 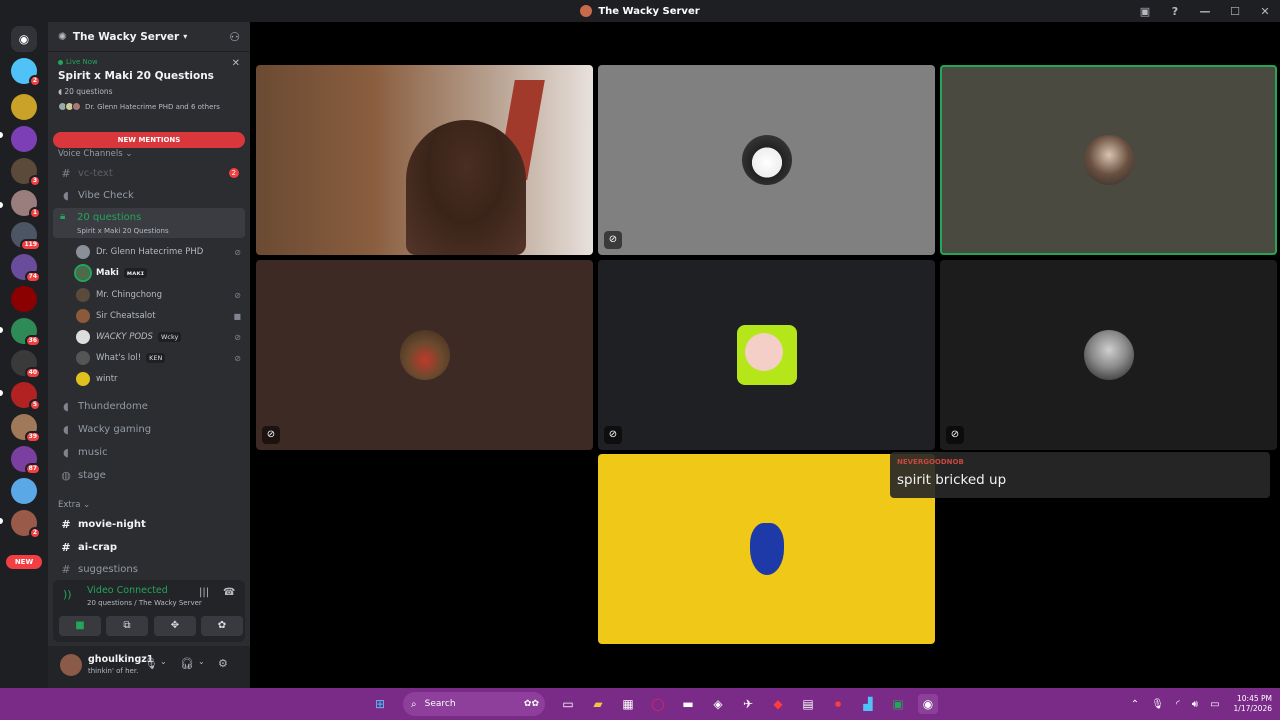 I want to click on app-icon: ✈, so click(x=748, y=704).